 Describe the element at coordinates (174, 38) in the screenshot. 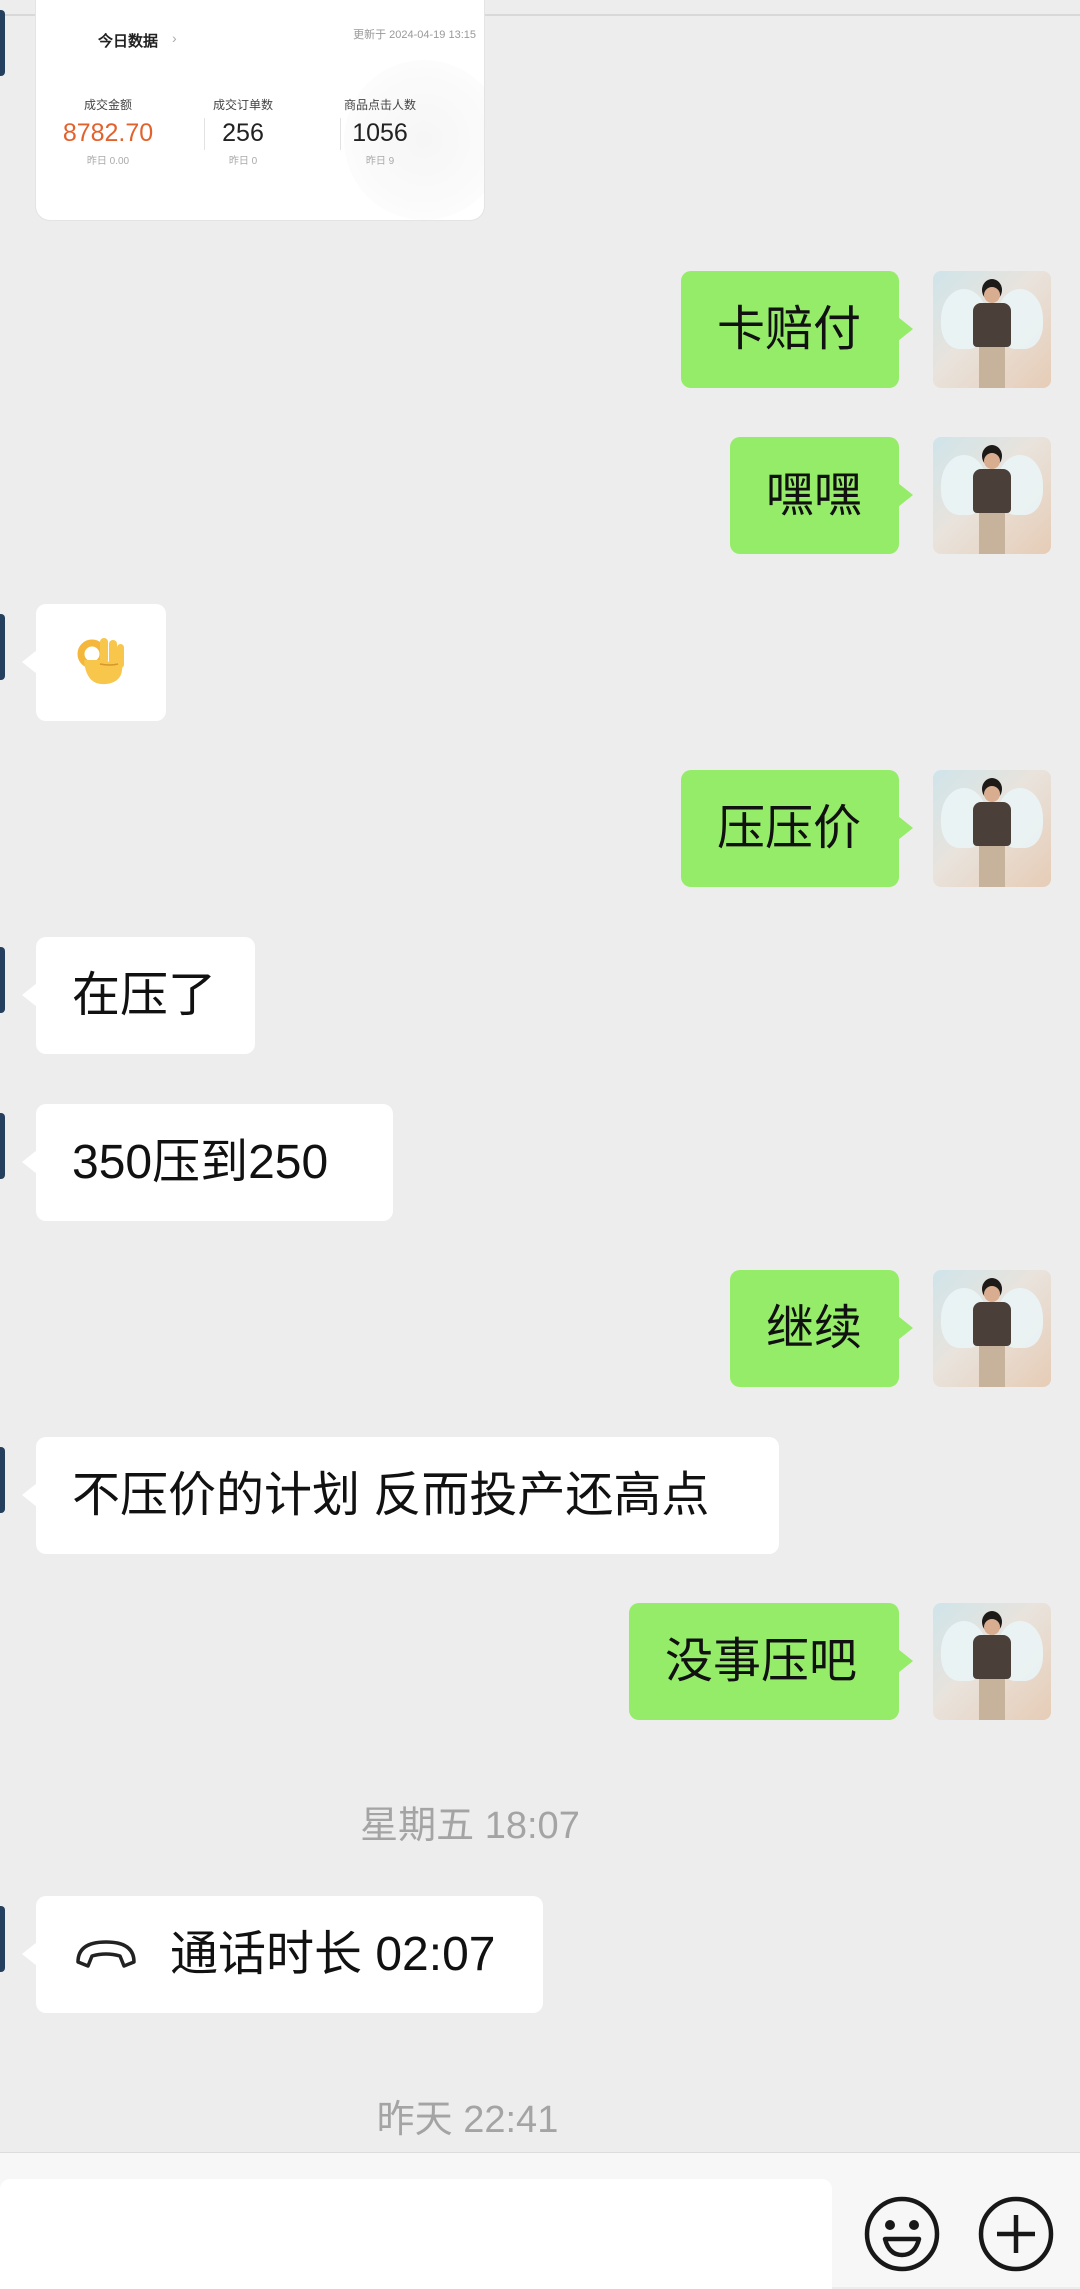

I see `chevron-right-icon: ›` at that location.